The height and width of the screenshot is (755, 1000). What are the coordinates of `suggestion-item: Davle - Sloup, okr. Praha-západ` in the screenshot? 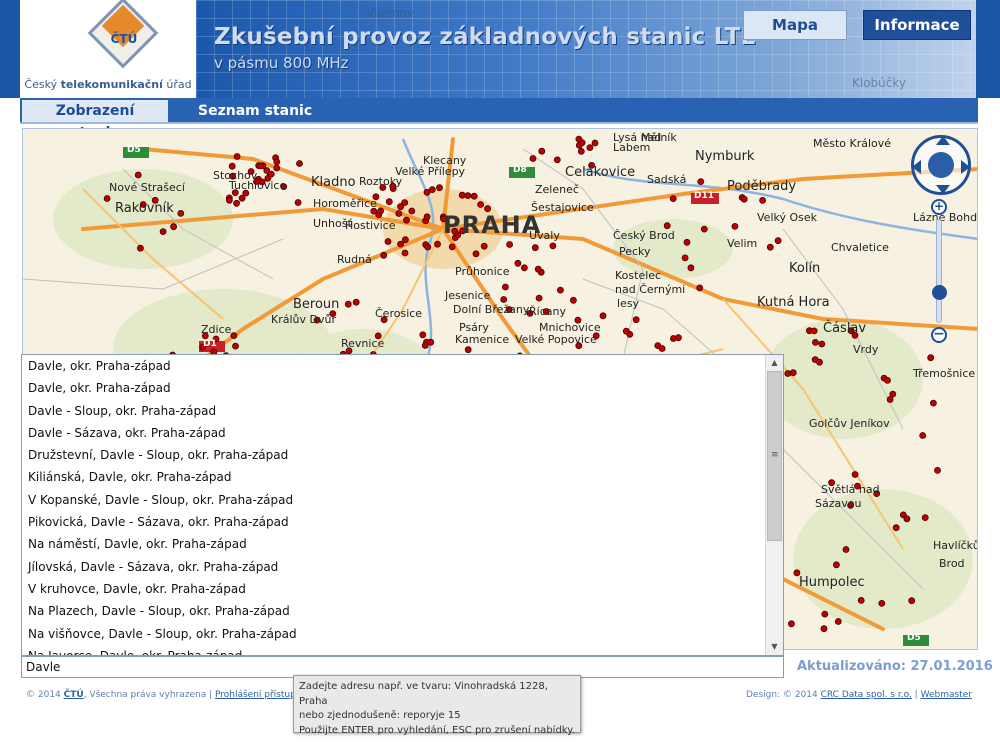 It's located at (394, 411).